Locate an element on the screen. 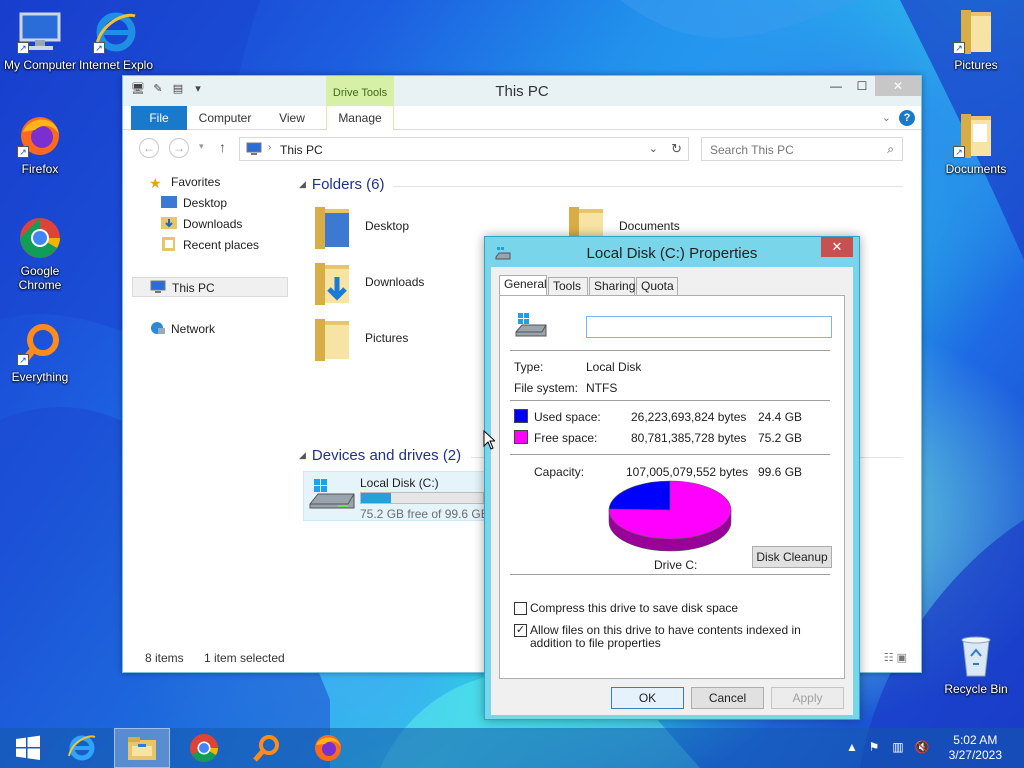 The width and height of the screenshot is (1024, 768). capacity-label: Capacity: is located at coordinates (559, 472).